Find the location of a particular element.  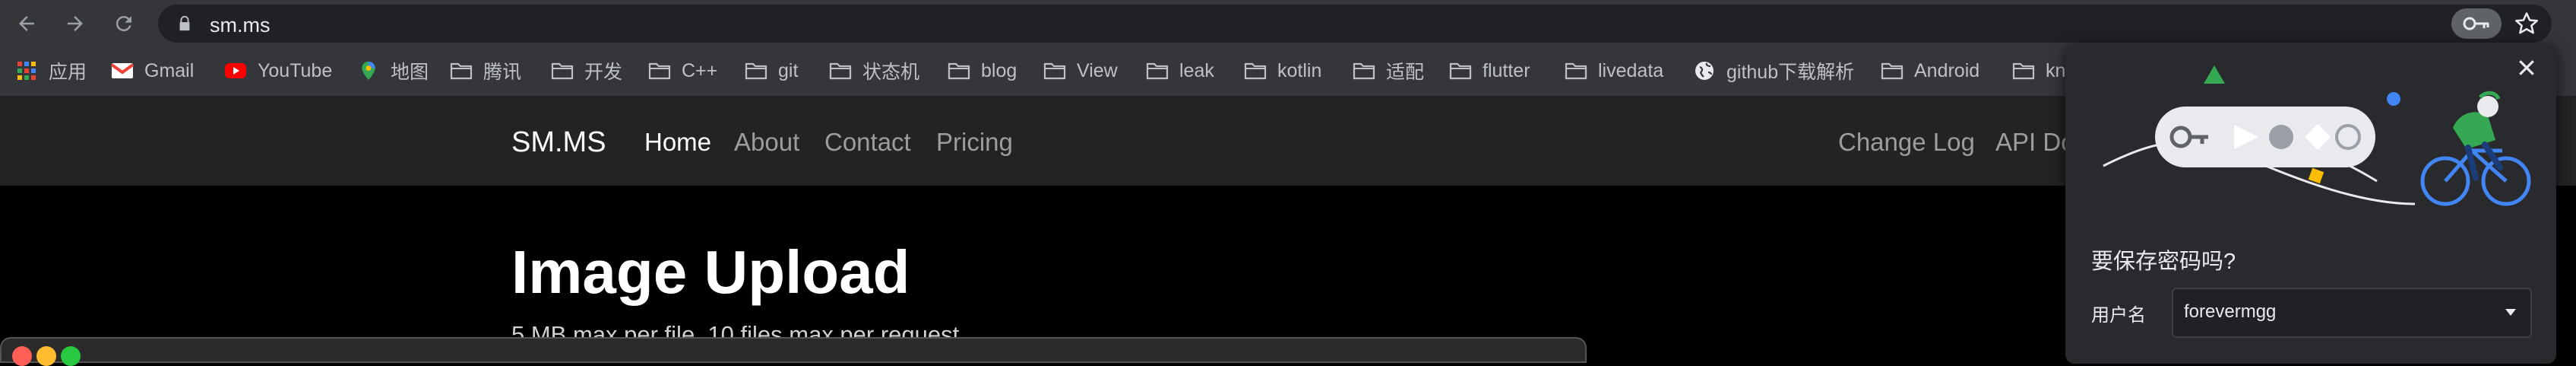

reload-icon is located at coordinates (124, 24).